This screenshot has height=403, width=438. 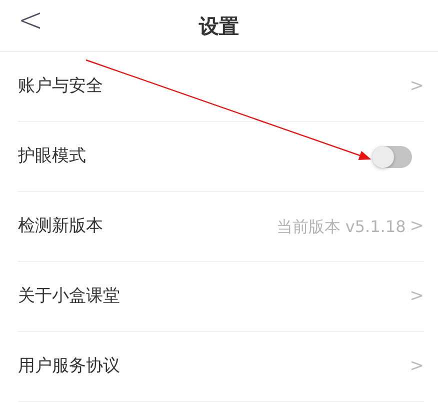 What do you see at coordinates (341, 227) in the screenshot?
I see `version-text: 当前版本 v5.1.18` at bounding box center [341, 227].